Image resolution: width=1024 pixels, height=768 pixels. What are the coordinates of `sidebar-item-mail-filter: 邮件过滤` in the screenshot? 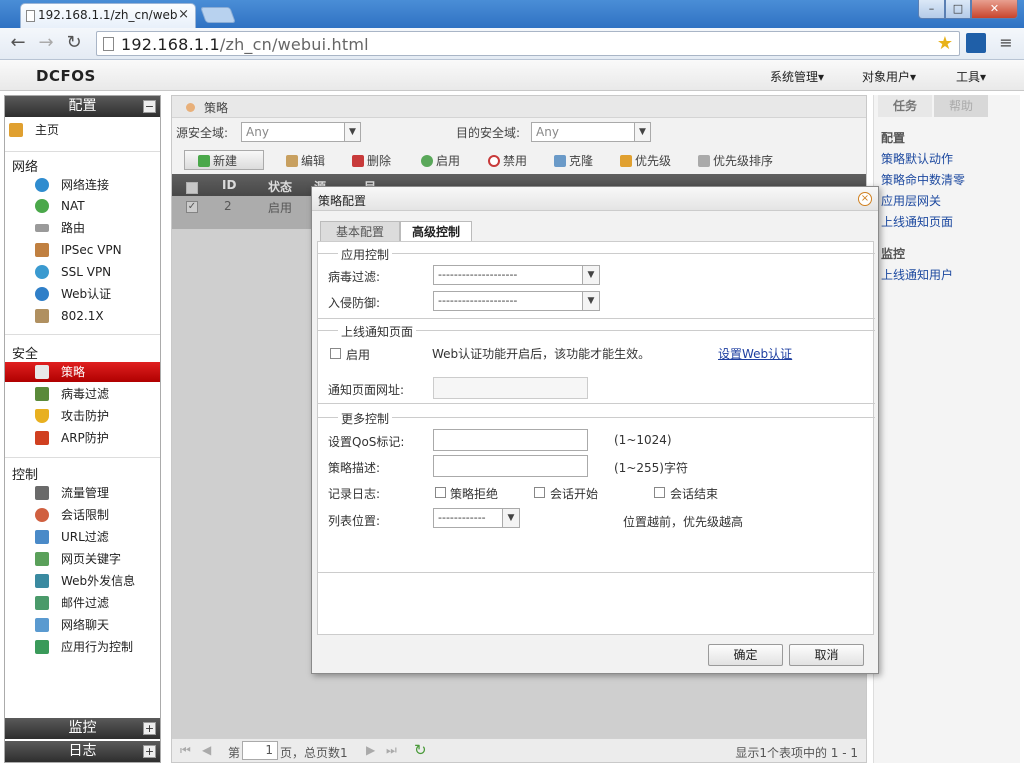 It's located at (82, 603).